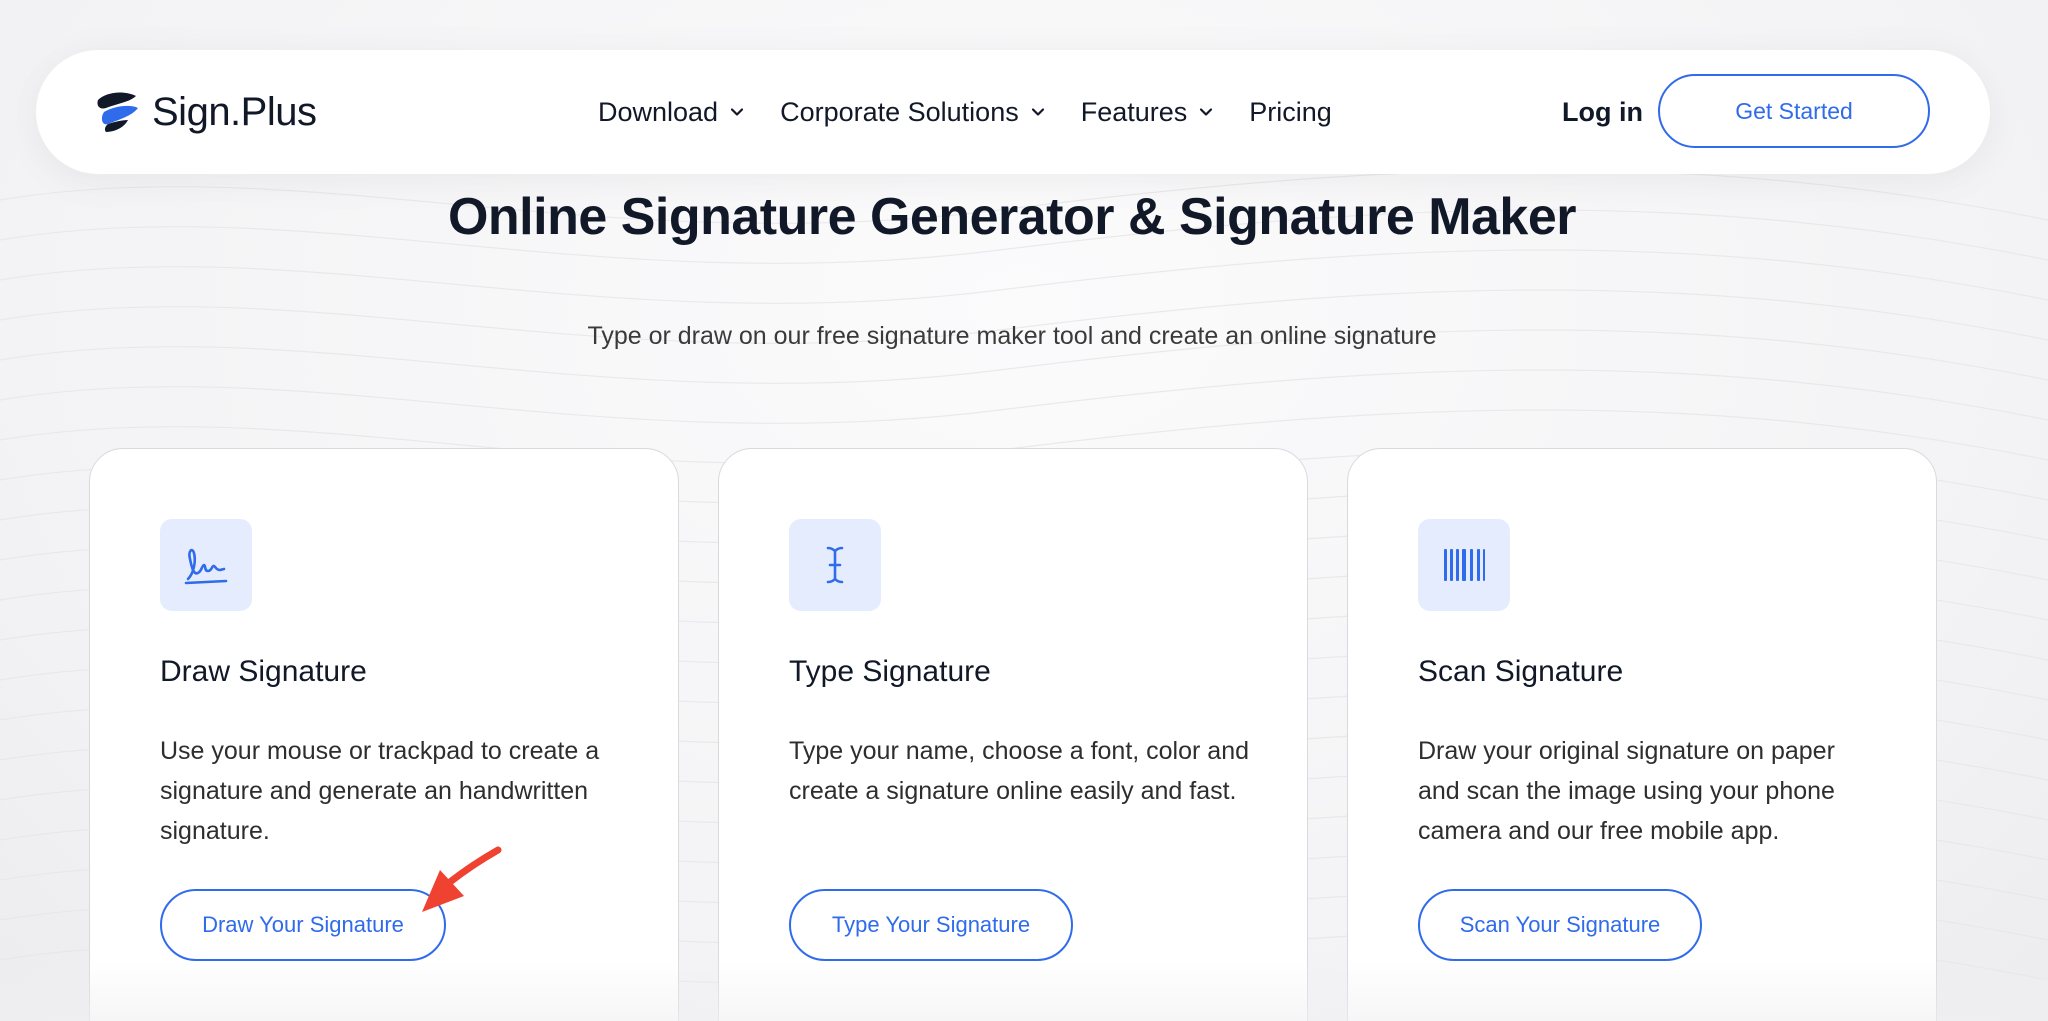 The height and width of the screenshot is (1021, 2048). I want to click on nav-corporate-solutions-label: Corporate Solutions, so click(899, 111).